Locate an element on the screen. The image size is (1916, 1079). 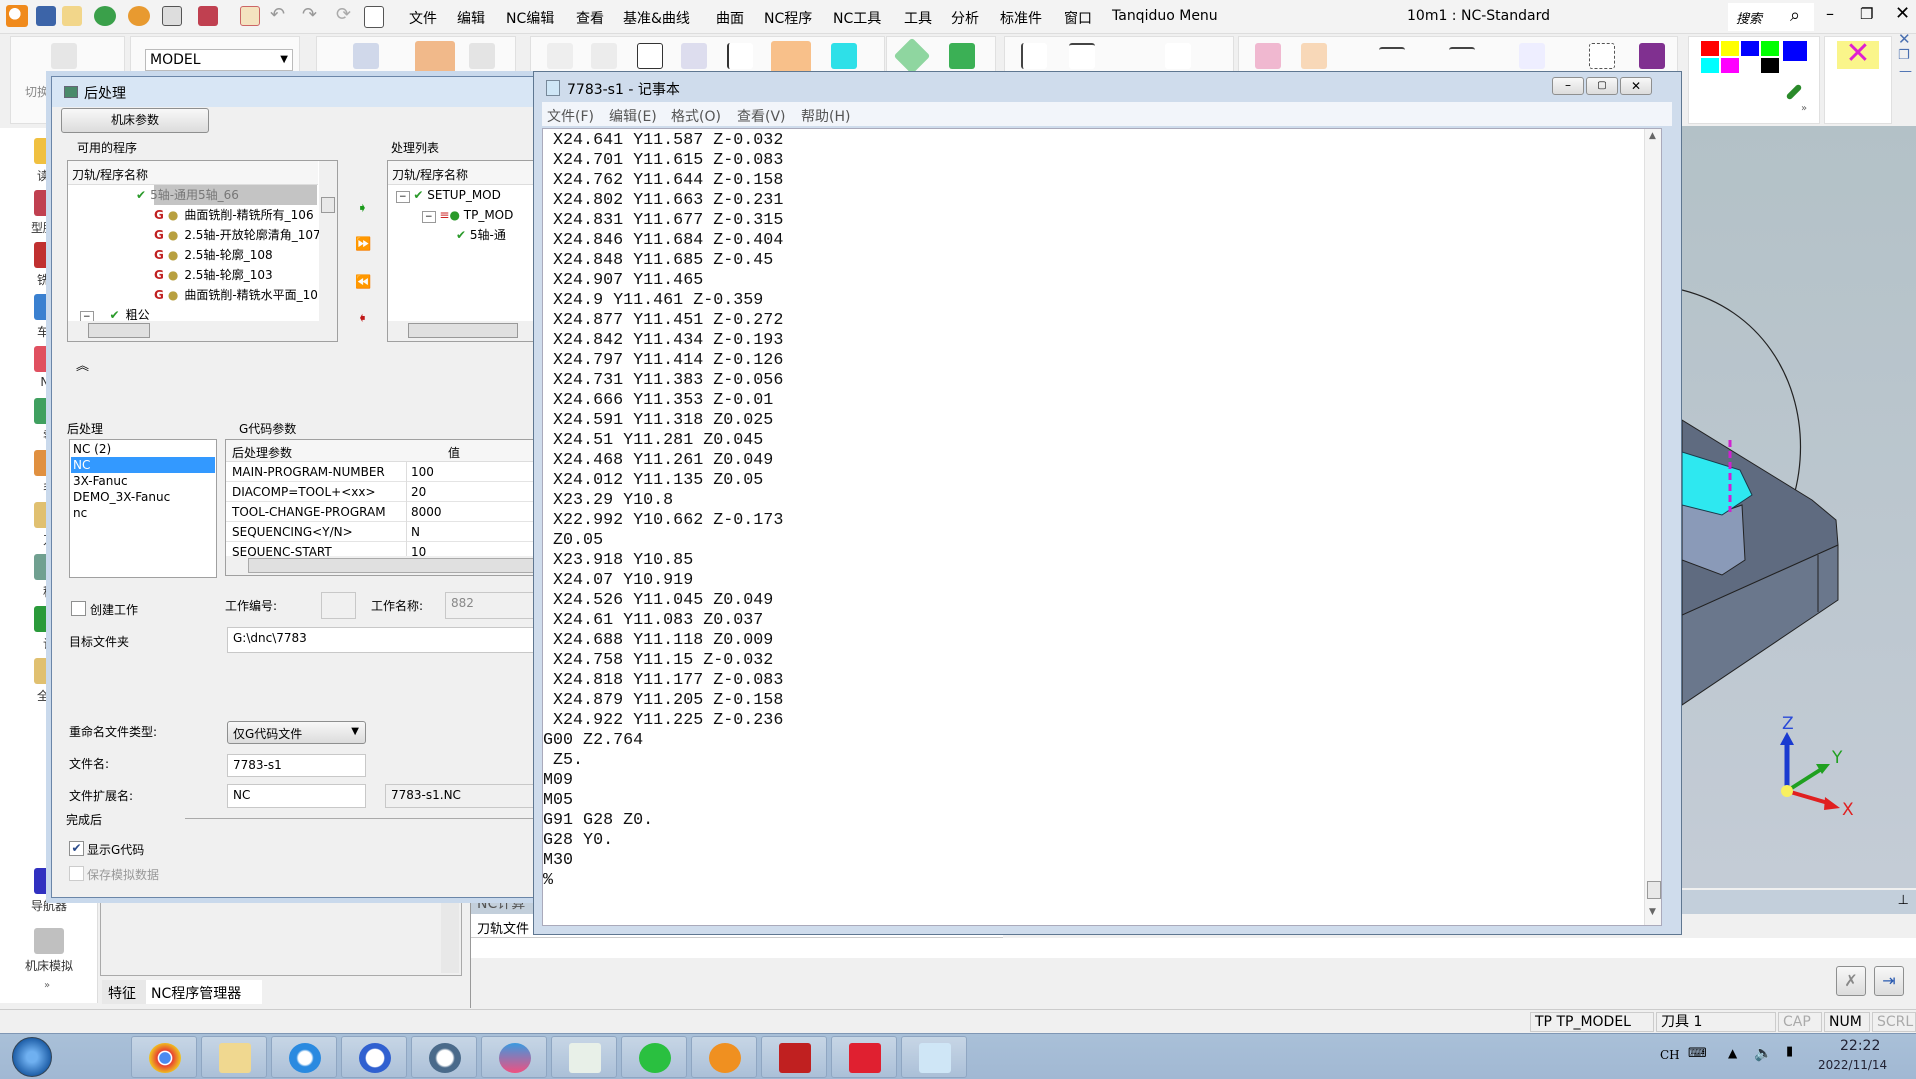
taskbar-app-xmind is located at coordinates (864, 1057).